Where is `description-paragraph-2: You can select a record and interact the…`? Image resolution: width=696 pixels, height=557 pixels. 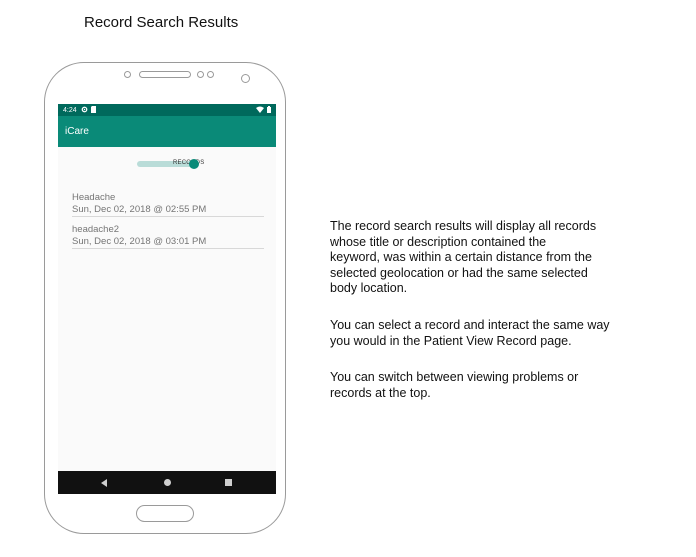
description-paragraph-2: You can select a record and interact the… is located at coordinates (500, 333).